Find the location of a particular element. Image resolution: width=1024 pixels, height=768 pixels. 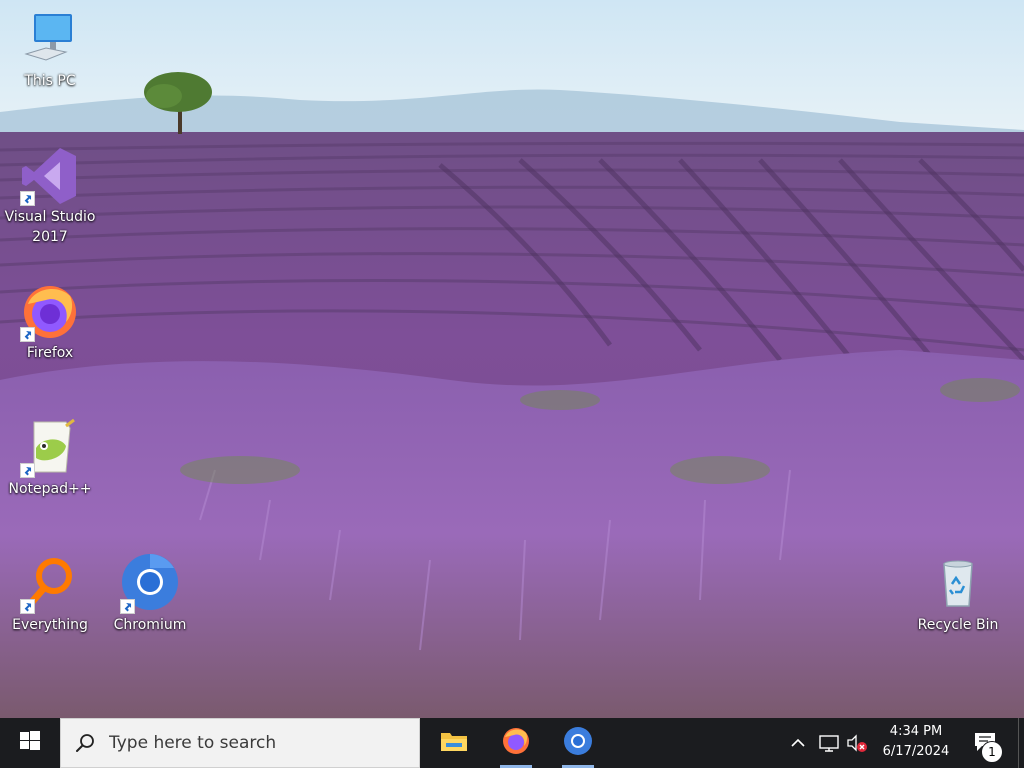

recycle-bin-icon is located at coordinates (958, 584).